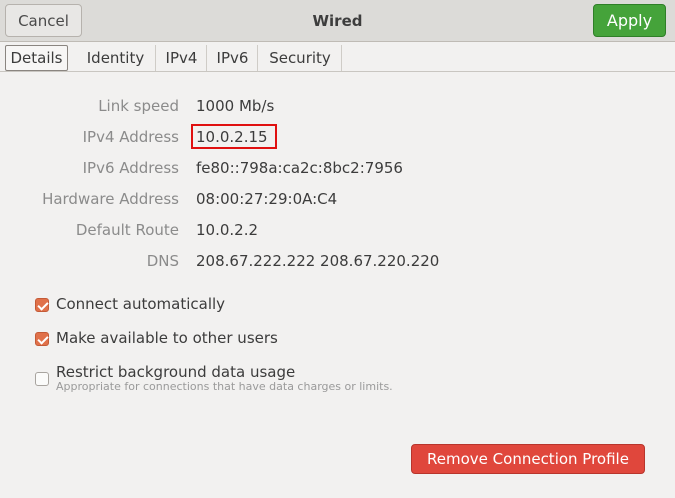  What do you see at coordinates (140, 304) in the screenshot?
I see `connect-automatically-label: Connect automatically` at bounding box center [140, 304].